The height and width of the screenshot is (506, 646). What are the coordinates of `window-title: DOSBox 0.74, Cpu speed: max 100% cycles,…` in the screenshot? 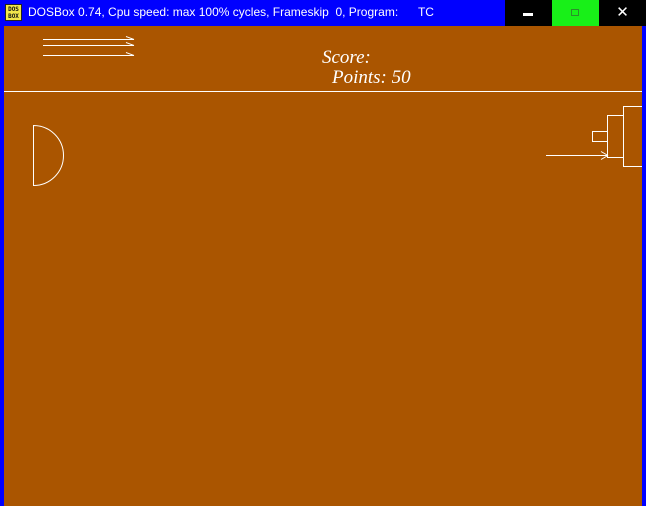 It's located at (231, 12).